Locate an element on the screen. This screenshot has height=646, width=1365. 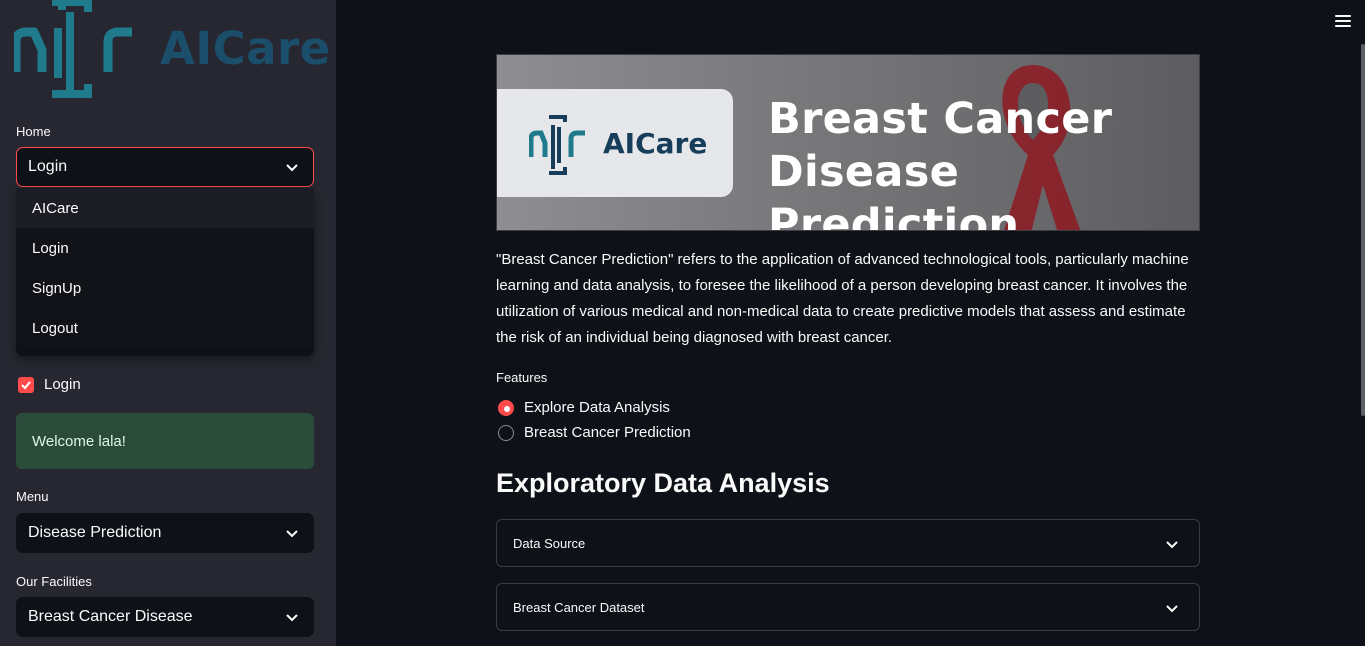
banner-title-line2: Disease Prediction is located at coordinates (894, 189).